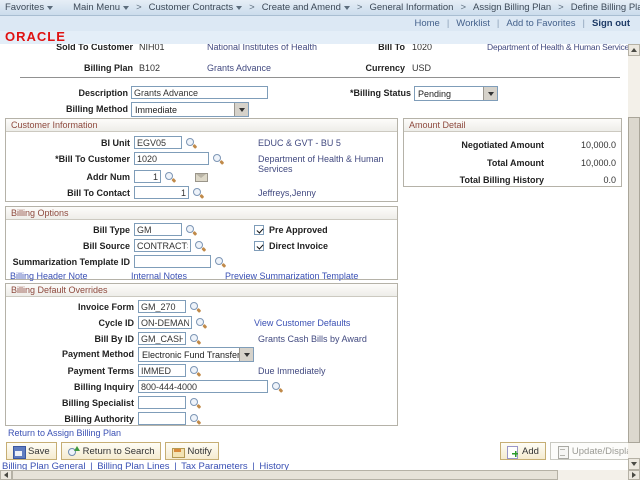 This screenshot has height=480, width=640. Describe the element at coordinates (603, 7) in the screenshot. I see `breadcrumb-item-define-billing-plan: Define Billing Plan` at that location.